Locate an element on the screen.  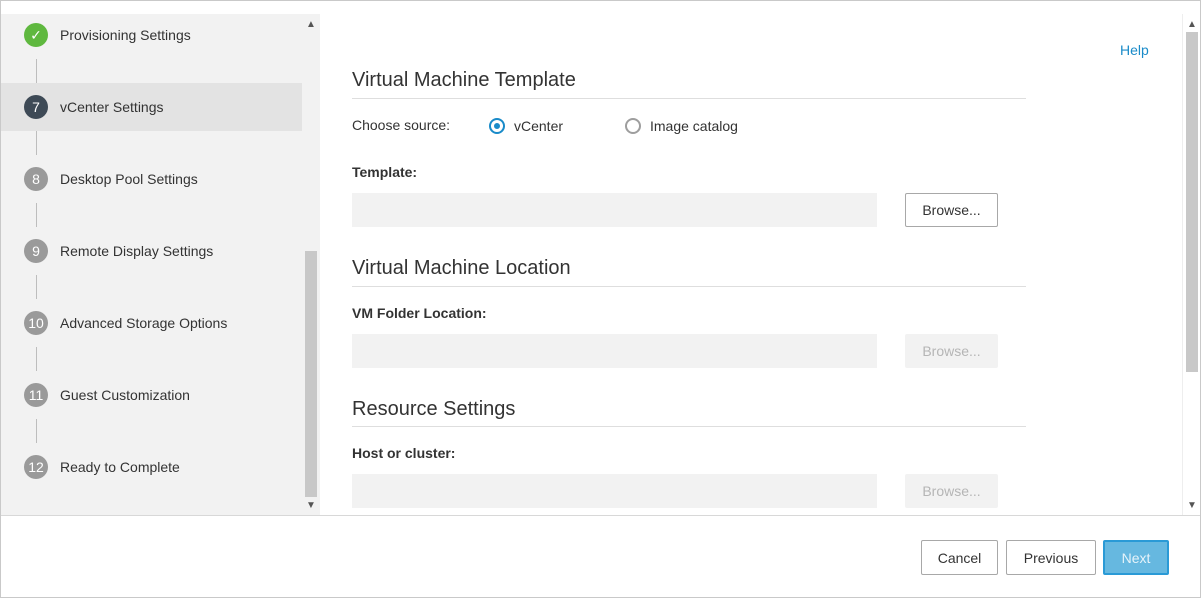
step-desktop-pool-settings: 8 Desktop Pool Settings is located at coordinates (151, 179).